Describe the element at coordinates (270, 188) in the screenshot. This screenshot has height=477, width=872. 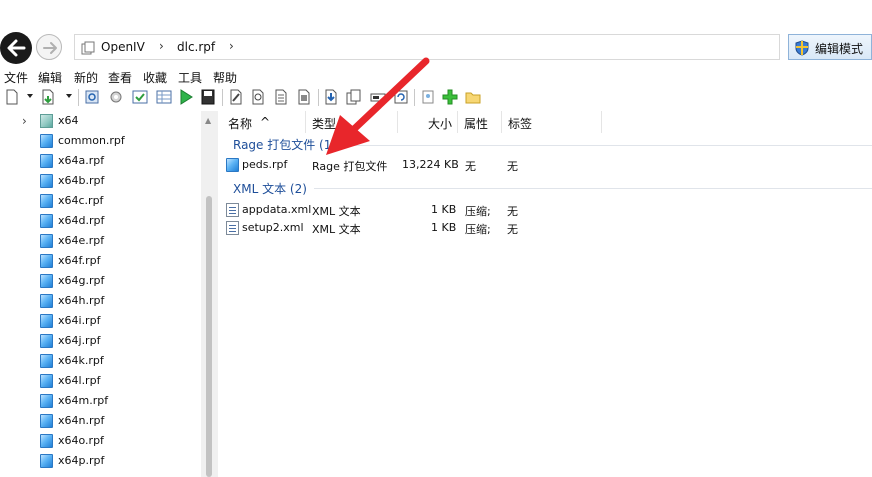
I see `group-title-xml: XML 文本 (2)` at that location.